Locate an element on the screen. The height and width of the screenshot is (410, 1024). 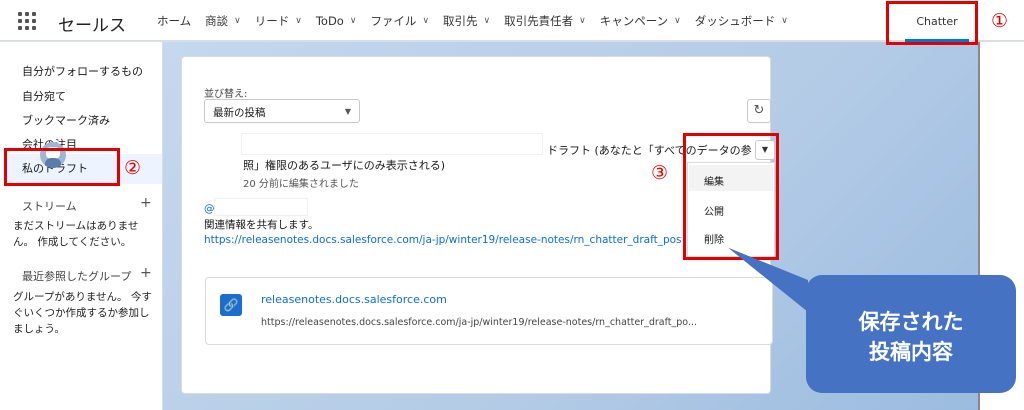
nav-tab-8: ダッシュボード ∨ is located at coordinates (741, 21).